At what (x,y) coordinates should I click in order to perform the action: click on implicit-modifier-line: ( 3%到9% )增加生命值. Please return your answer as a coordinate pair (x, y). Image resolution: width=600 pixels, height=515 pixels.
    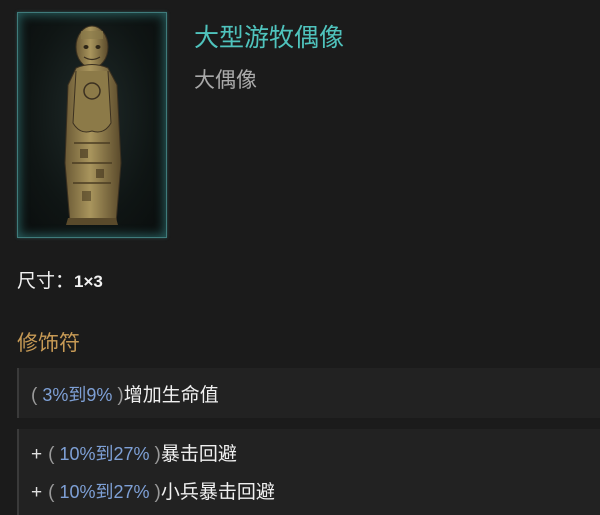
    Looking at the image, I should click on (125, 393).